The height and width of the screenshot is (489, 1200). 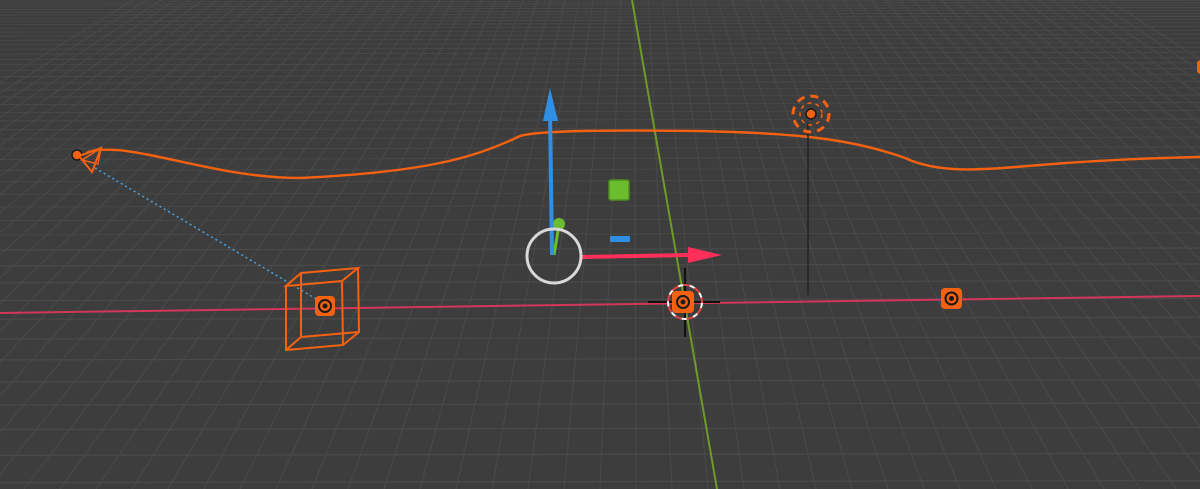 I want to click on light-origin, so click(x=811, y=114).